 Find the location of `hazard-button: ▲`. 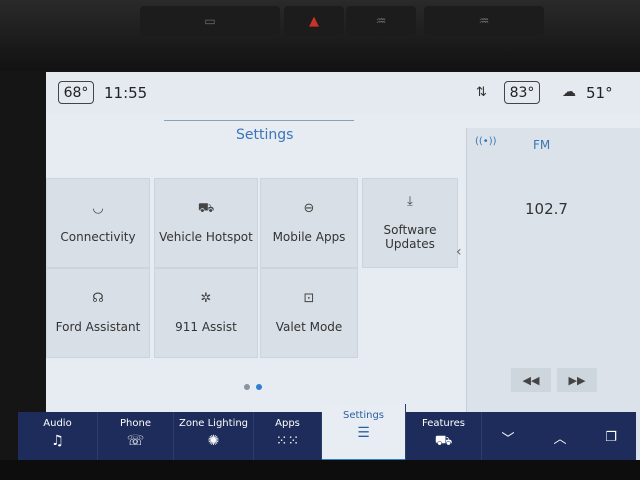

hazard-button: ▲ is located at coordinates (314, 21).